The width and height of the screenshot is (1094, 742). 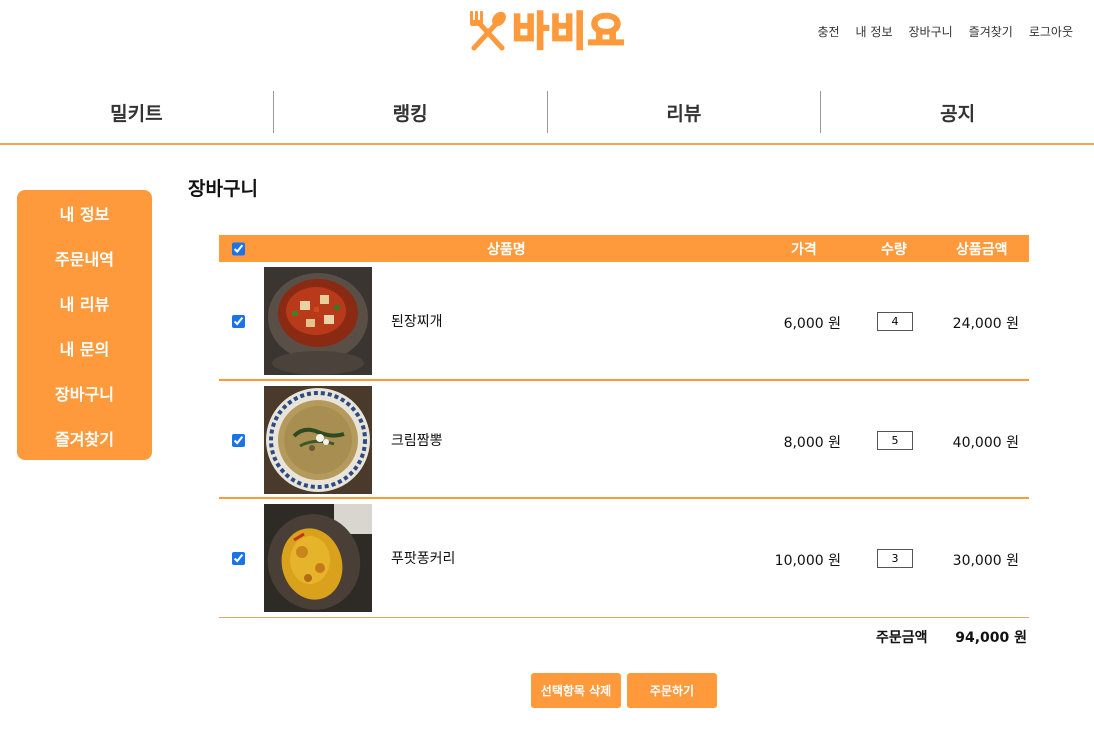 What do you see at coordinates (812, 442) in the screenshot?
I see `product-price: 8,000 원` at bounding box center [812, 442].